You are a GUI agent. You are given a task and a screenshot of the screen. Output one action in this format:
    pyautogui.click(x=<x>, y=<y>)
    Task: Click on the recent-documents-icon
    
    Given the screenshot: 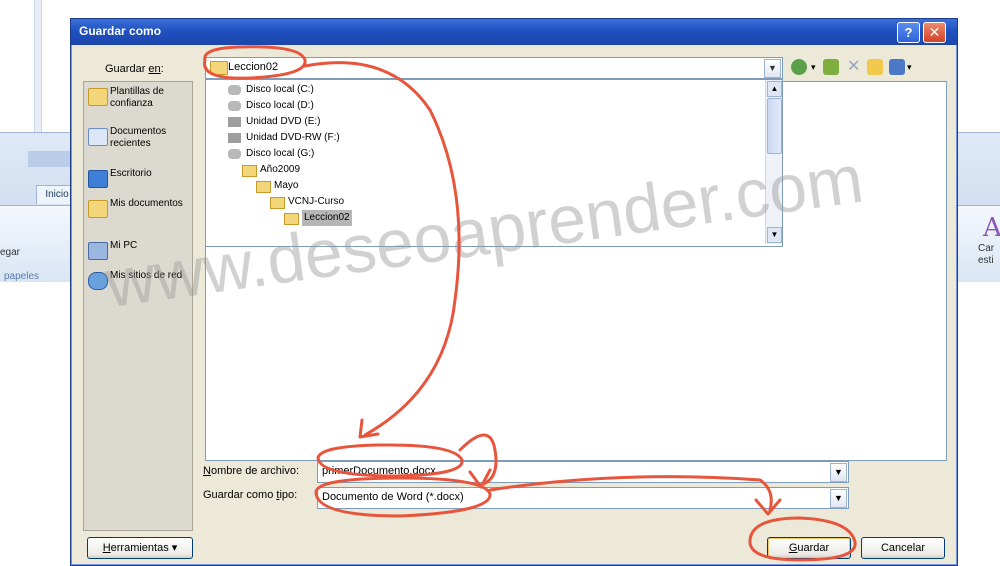 What is the action you would take?
    pyautogui.click(x=98, y=137)
    